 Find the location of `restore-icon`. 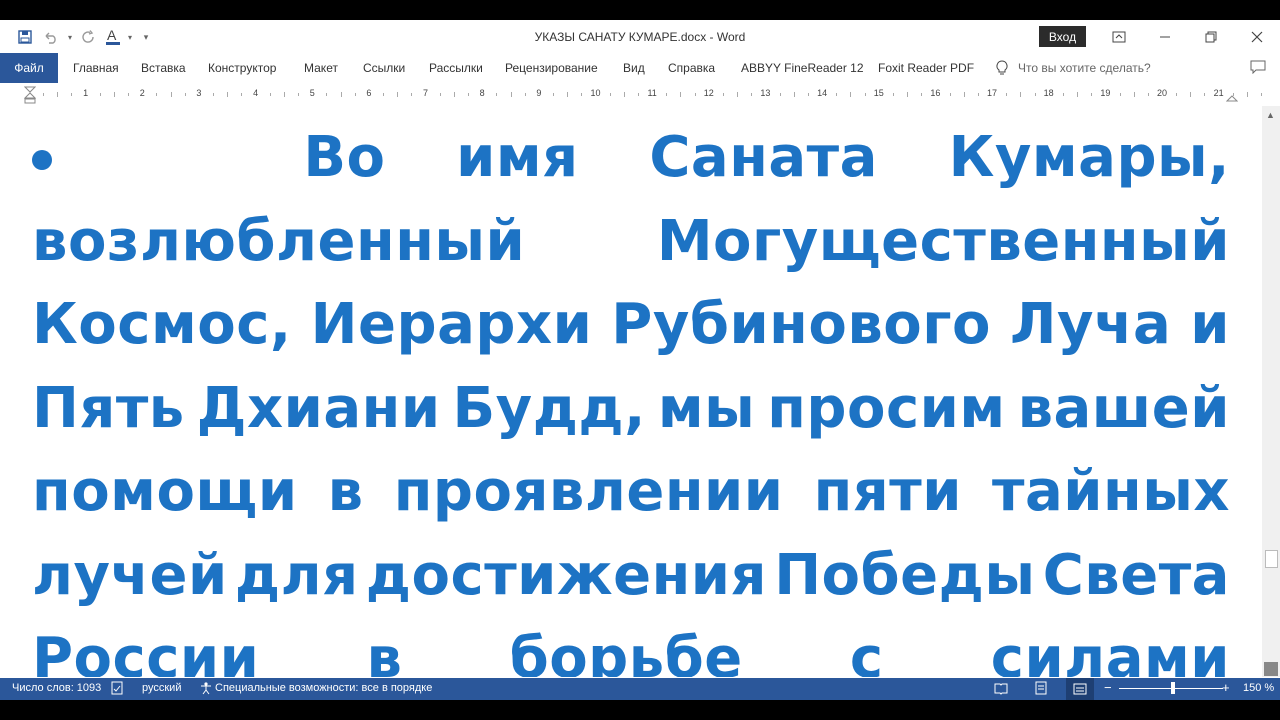

restore-icon is located at coordinates (1211, 36).